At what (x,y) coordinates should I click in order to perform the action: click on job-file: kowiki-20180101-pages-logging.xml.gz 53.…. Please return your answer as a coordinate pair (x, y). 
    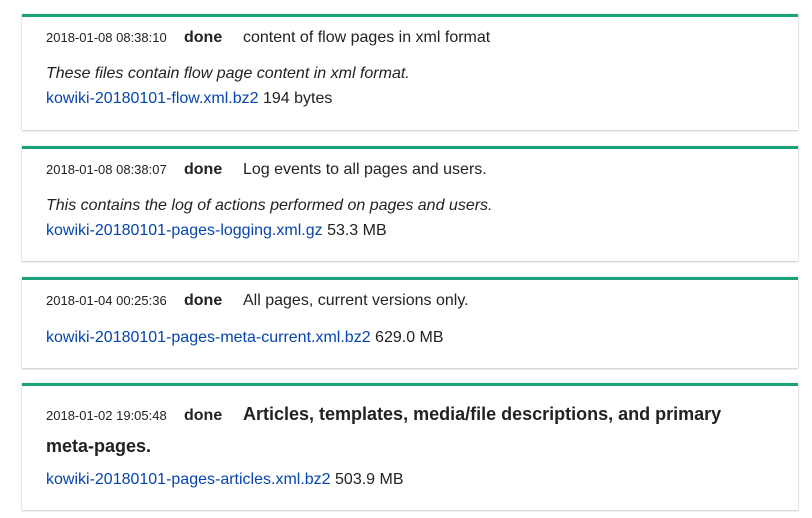
    Looking at the image, I should click on (410, 231).